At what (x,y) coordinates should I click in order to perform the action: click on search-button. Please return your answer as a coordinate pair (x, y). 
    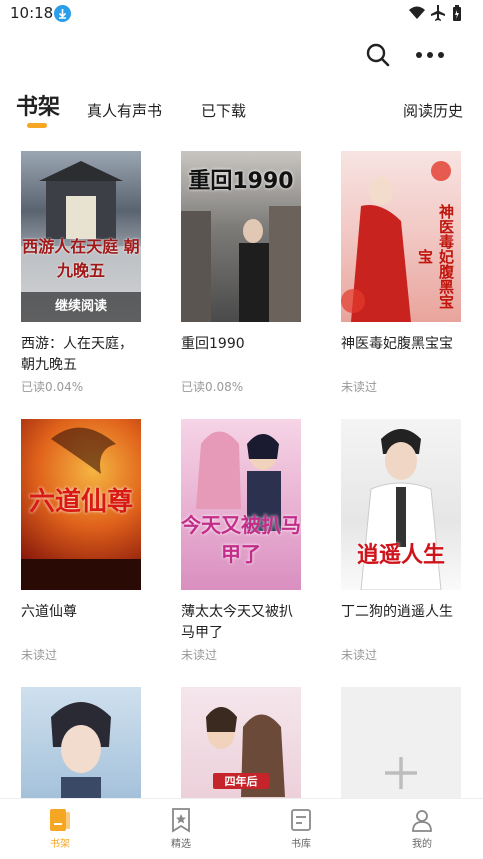
    Looking at the image, I should click on (378, 55).